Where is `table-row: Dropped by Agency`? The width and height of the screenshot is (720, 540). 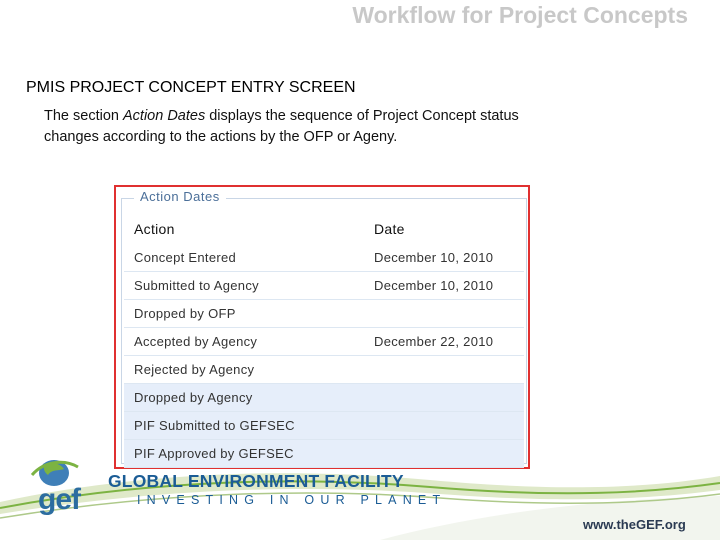
table-row: Dropped by Agency is located at coordinates (324, 397).